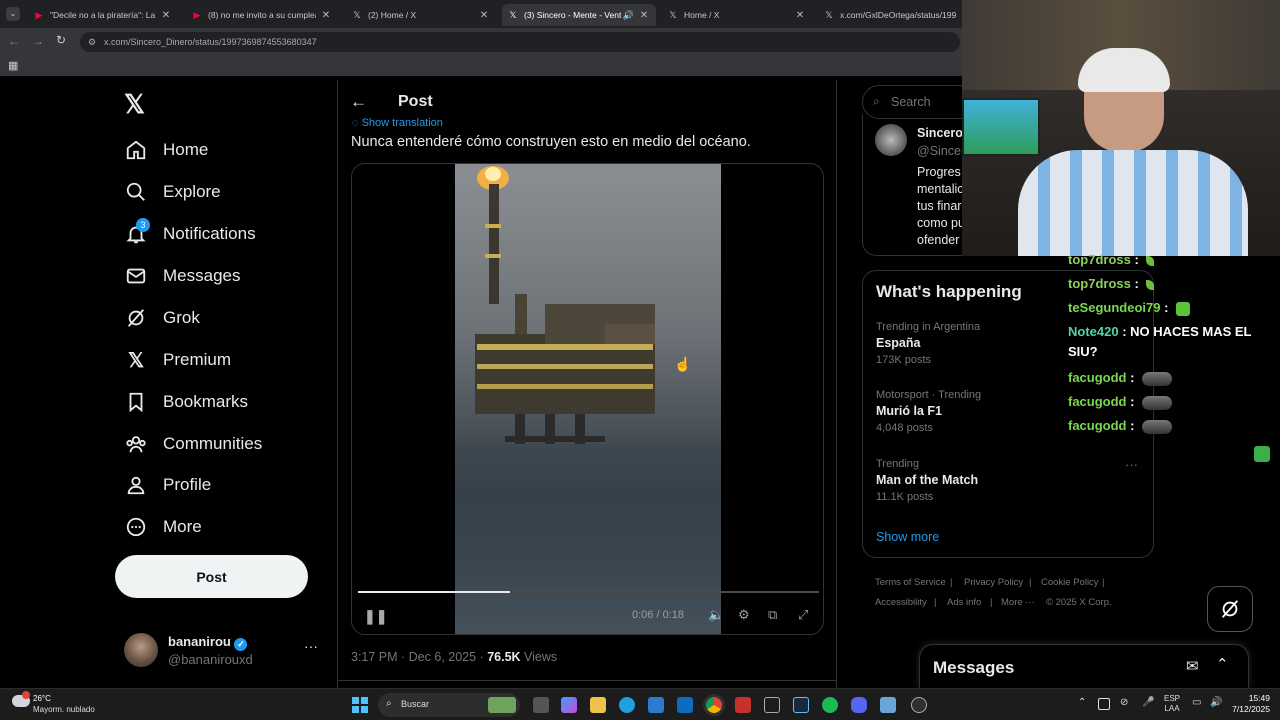 This screenshot has width=1280, height=720. What do you see at coordinates (737, 15) in the screenshot?
I see `browser-tab: 𝕏 Home / X ✕` at bounding box center [737, 15].